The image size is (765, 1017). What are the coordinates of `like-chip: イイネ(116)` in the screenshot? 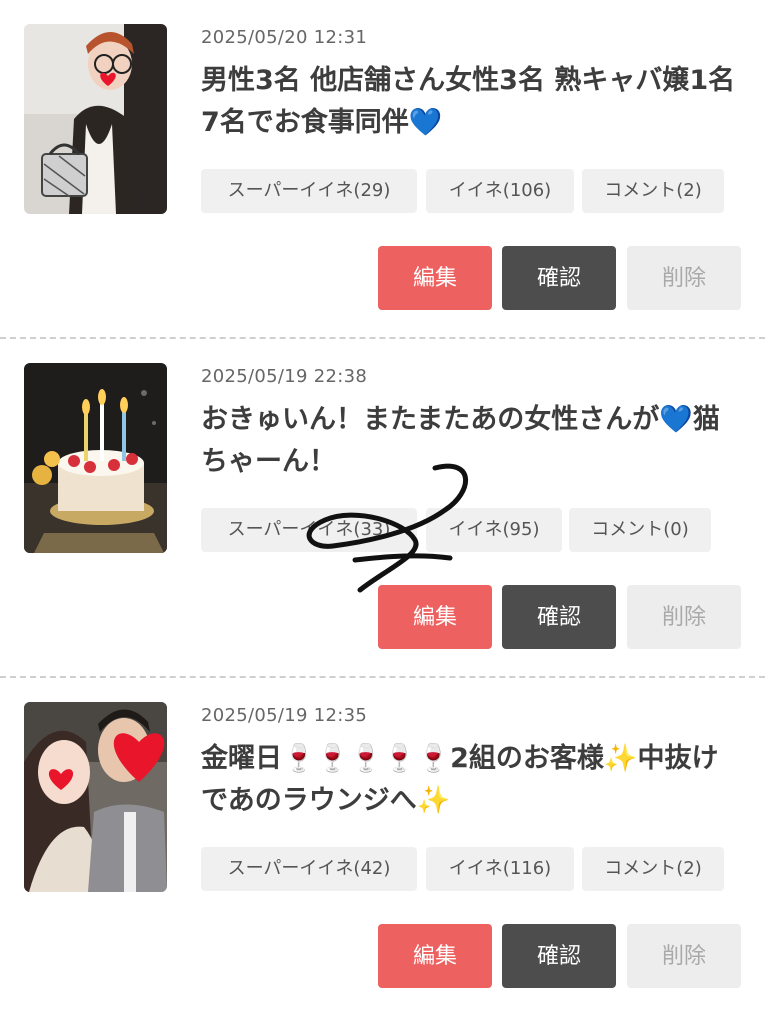 It's located at (500, 869).